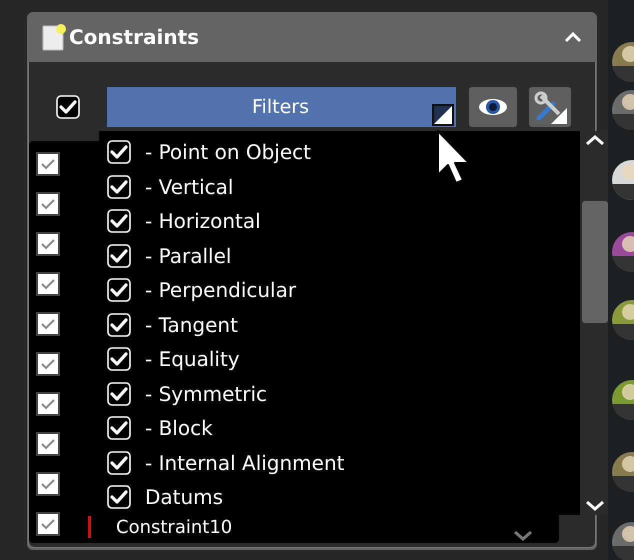 The width and height of the screenshot is (634, 560). I want to click on filters-button: Filters, so click(281, 107).